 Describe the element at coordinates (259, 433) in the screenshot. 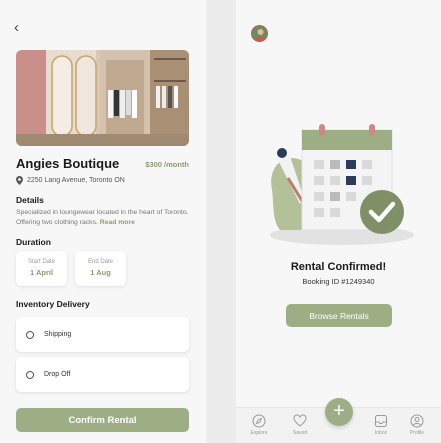

I see `tab-explore-label: Explore` at that location.